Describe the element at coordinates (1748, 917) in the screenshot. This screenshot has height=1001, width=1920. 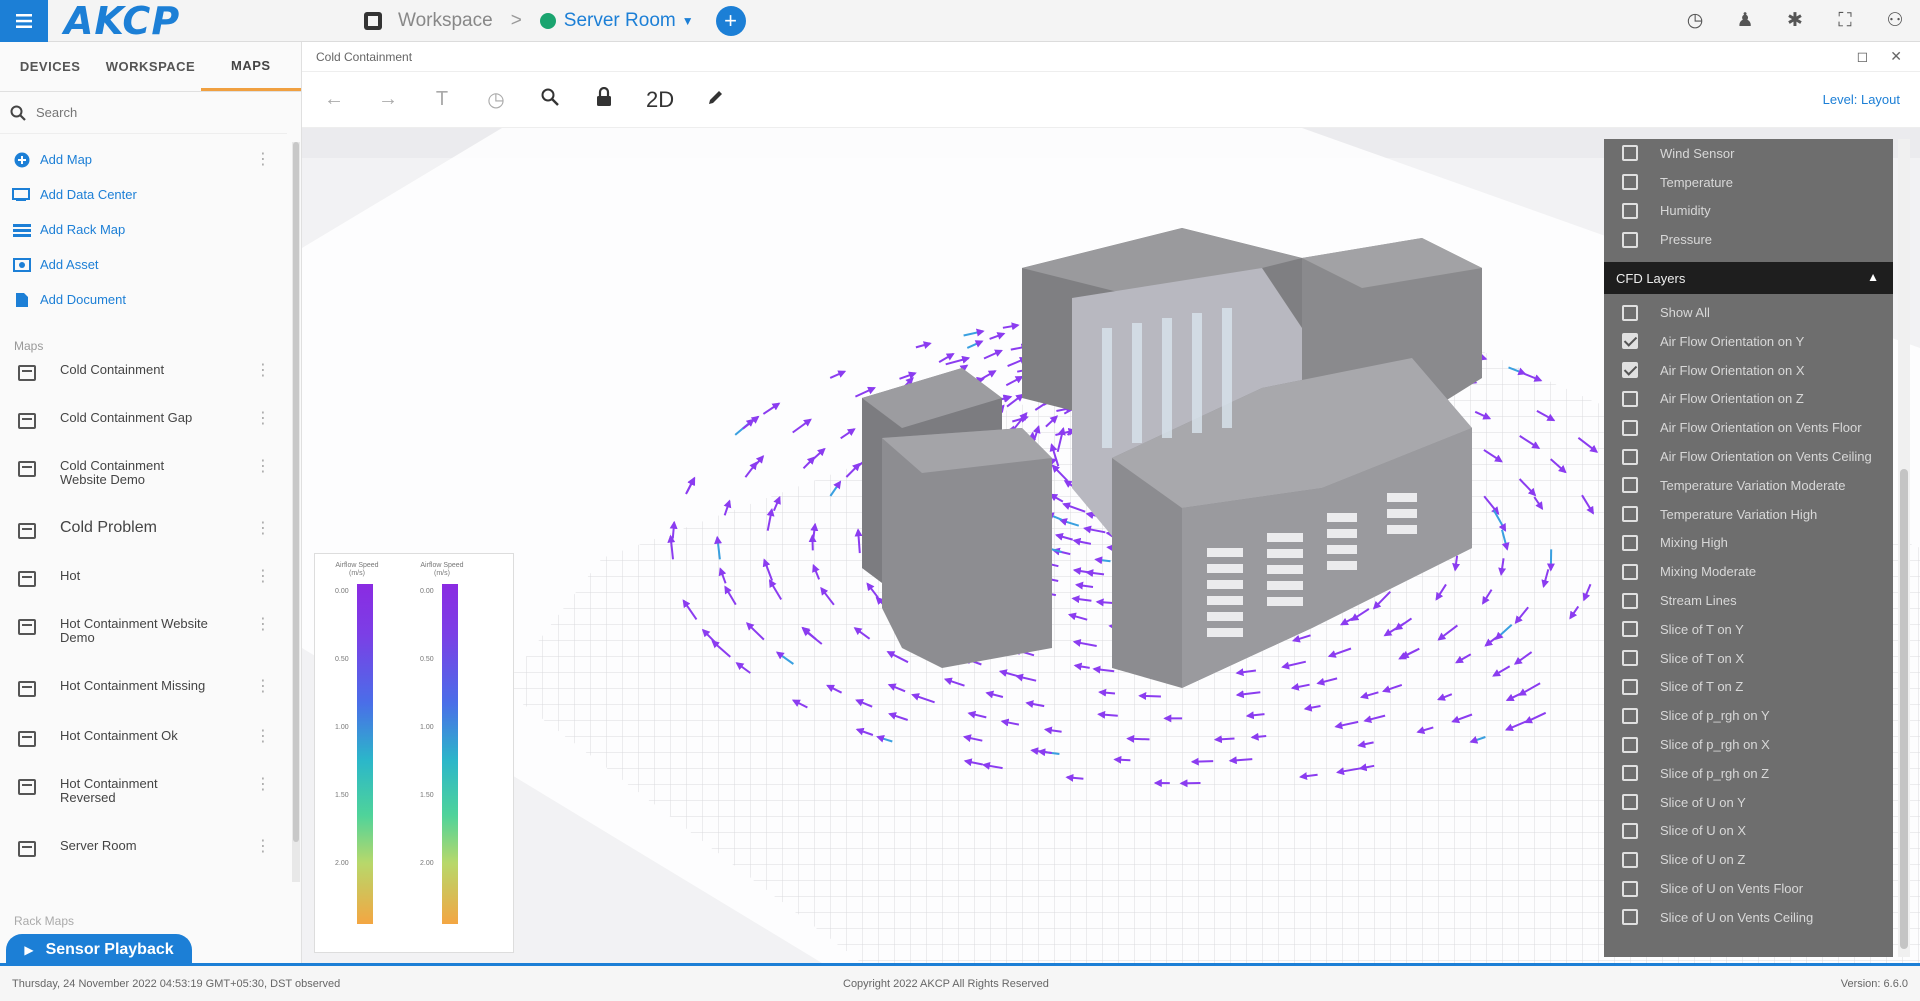
I see `layer-item: Slice of U on Vents Ceiling` at that location.